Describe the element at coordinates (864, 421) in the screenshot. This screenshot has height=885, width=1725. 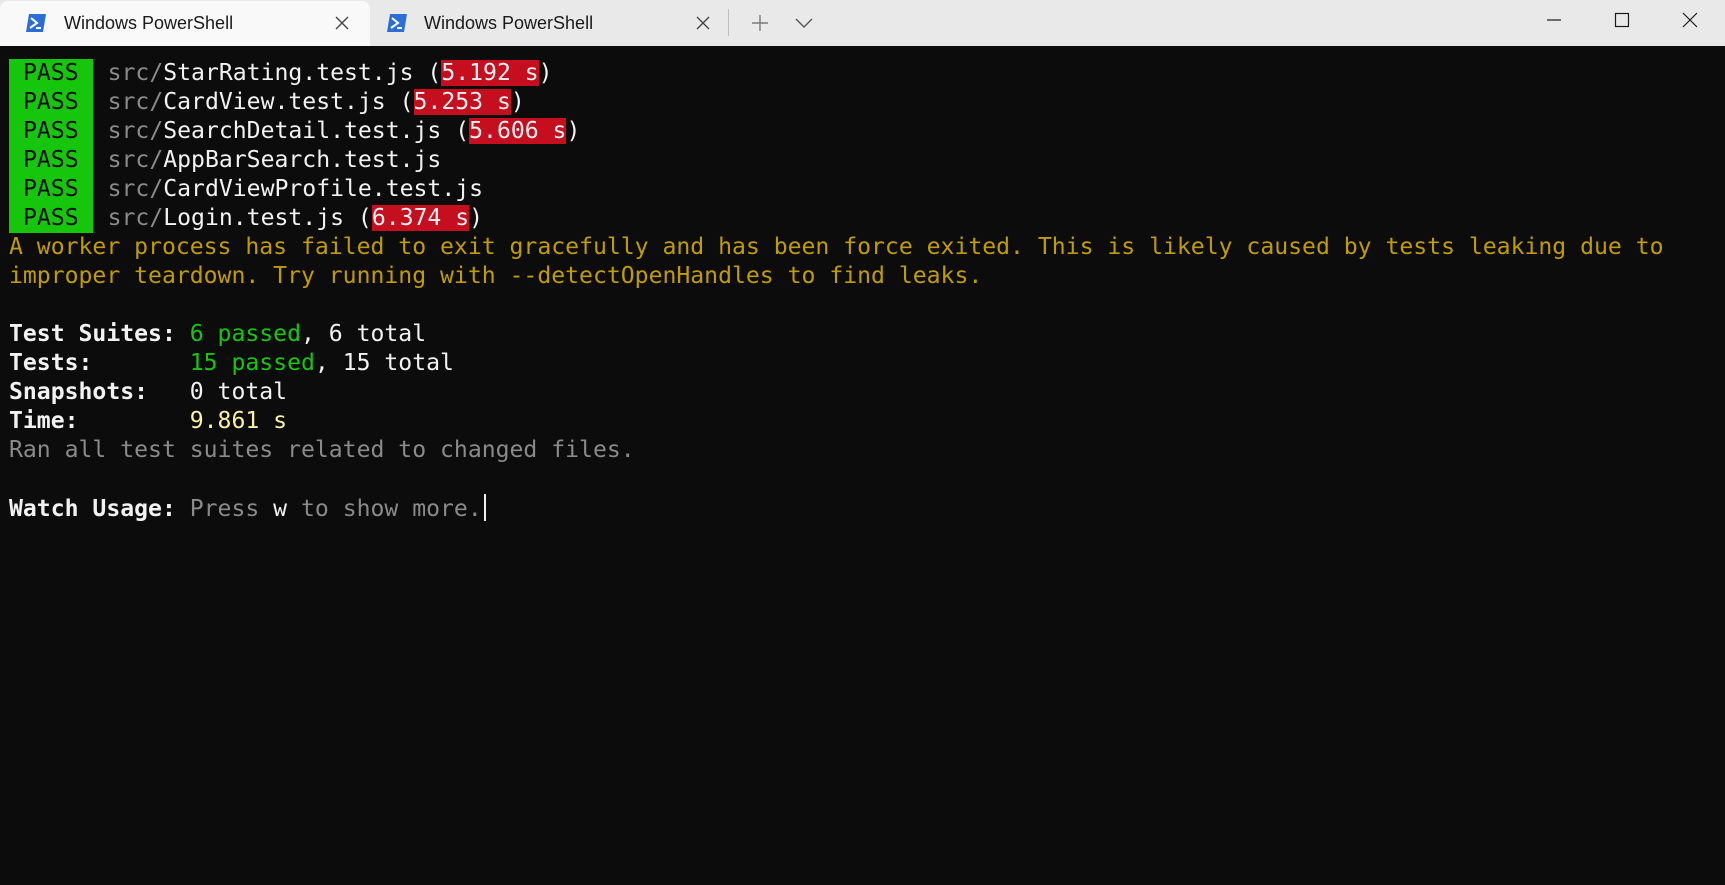
I see `summary-time: Time: 9.861 s` at that location.